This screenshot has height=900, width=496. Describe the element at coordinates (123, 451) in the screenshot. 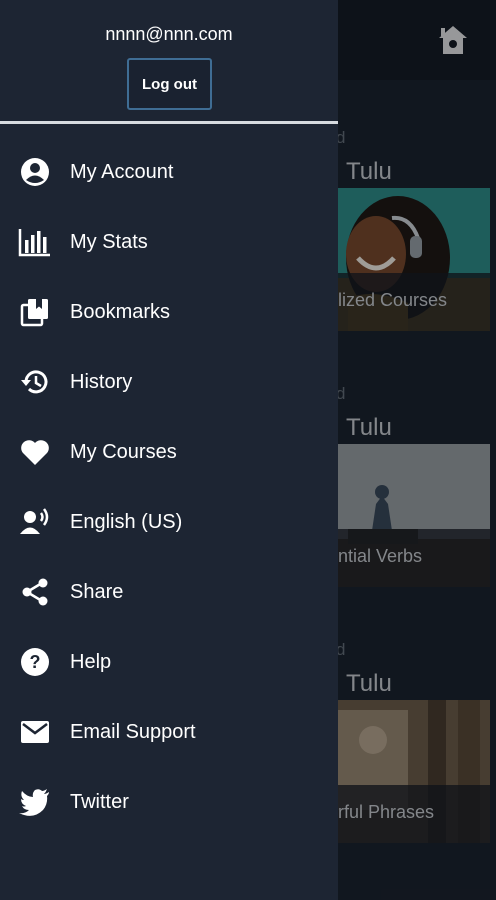

I see `menu-item-label: My Courses` at that location.